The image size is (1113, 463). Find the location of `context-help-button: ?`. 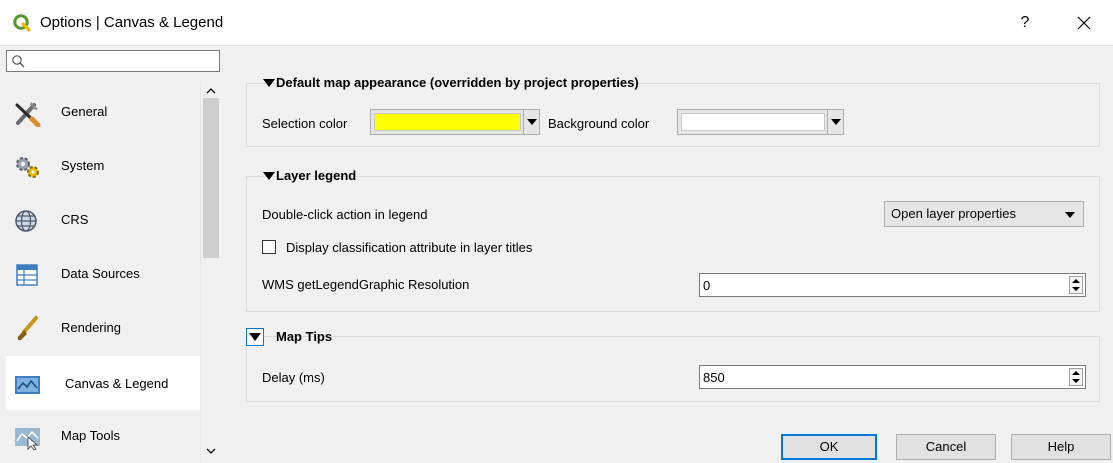

context-help-button: ? is located at coordinates (1025, 23).